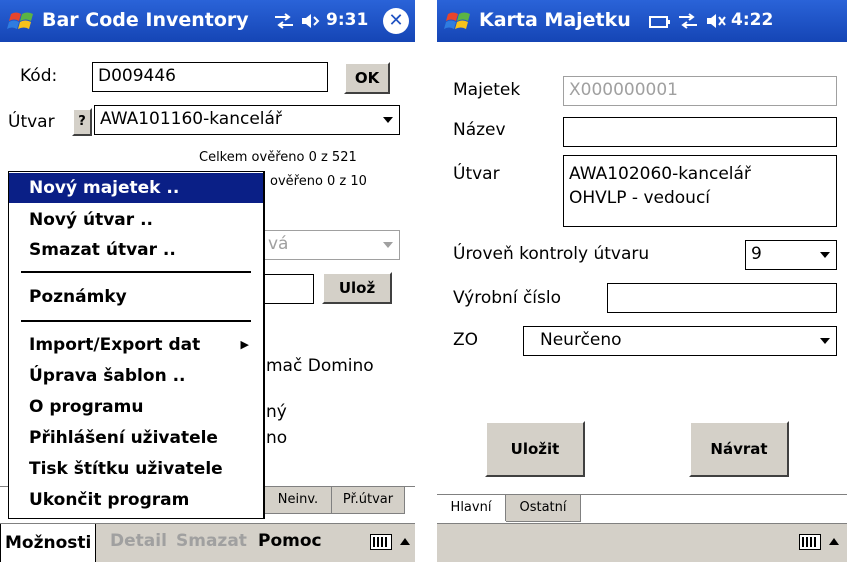 This screenshot has width=847, height=562. What do you see at coordinates (244, 344) in the screenshot?
I see `submenu-arrow-icon: ▶` at bounding box center [244, 344].